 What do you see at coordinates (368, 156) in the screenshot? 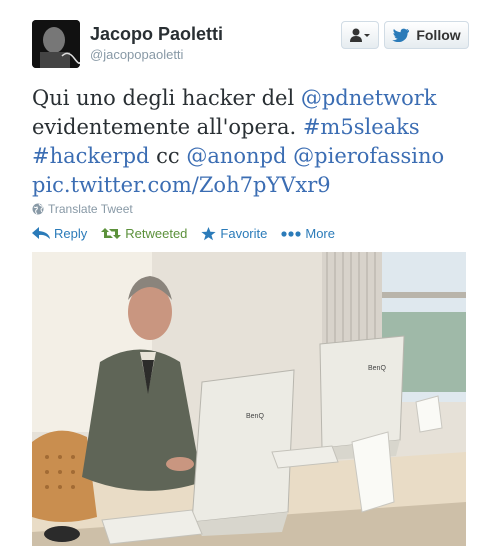
I see `mention-link: @pierofassino` at bounding box center [368, 156].